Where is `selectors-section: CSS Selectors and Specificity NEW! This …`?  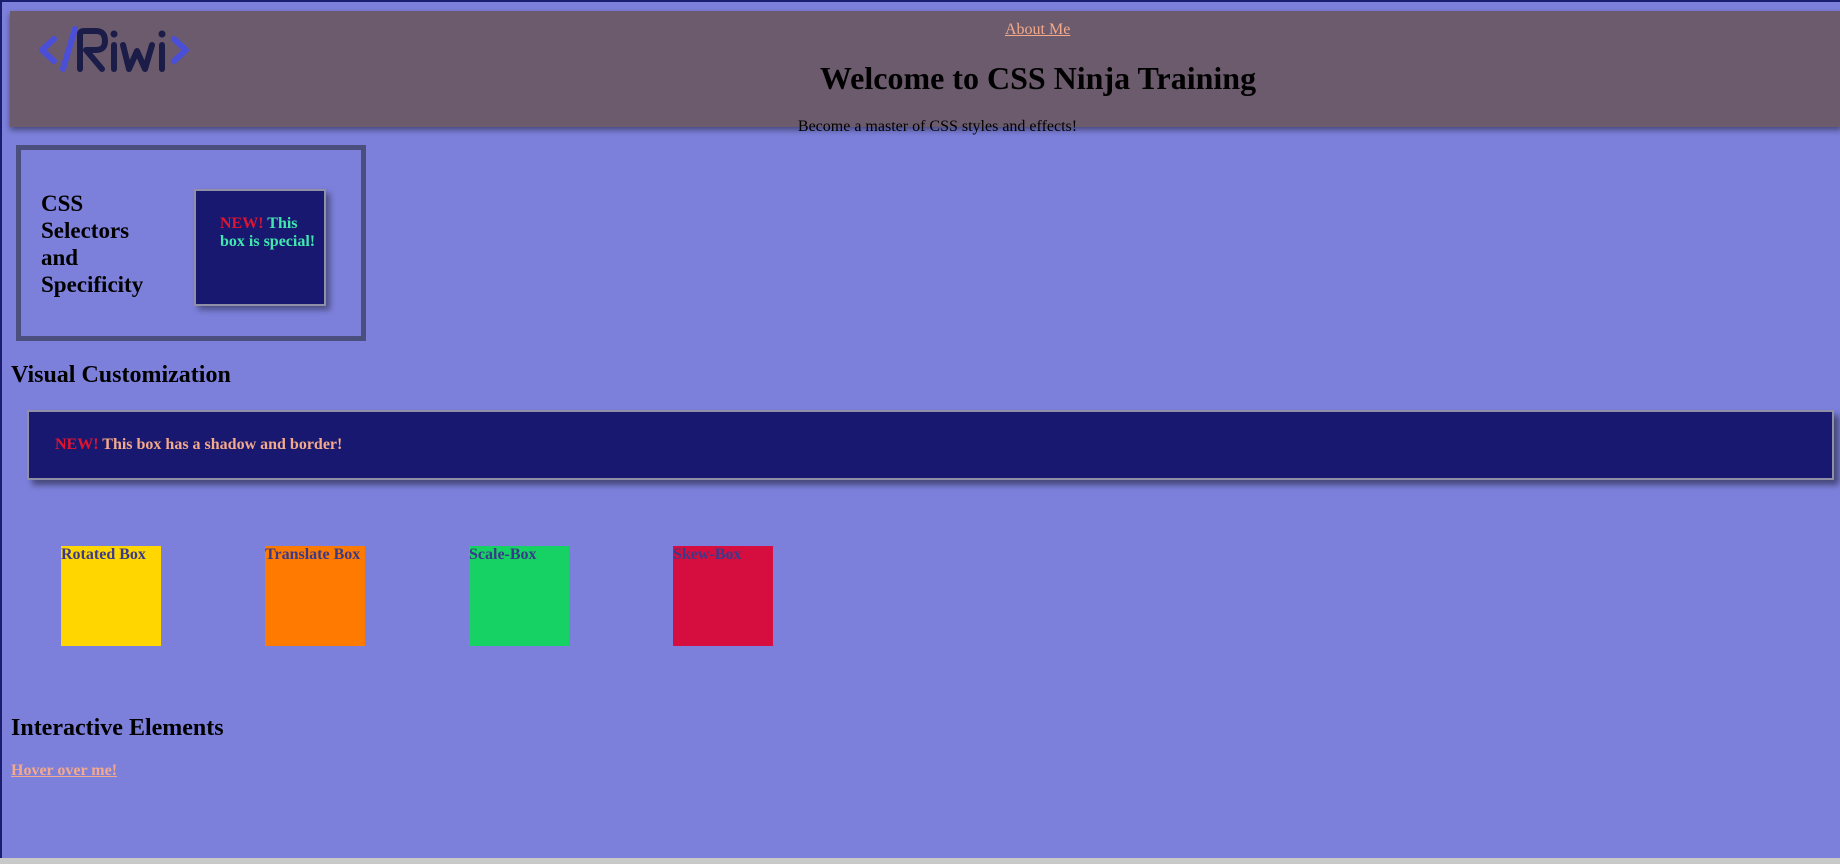
selectors-section: CSS Selectors and Specificity NEW! This … is located at coordinates (191, 243).